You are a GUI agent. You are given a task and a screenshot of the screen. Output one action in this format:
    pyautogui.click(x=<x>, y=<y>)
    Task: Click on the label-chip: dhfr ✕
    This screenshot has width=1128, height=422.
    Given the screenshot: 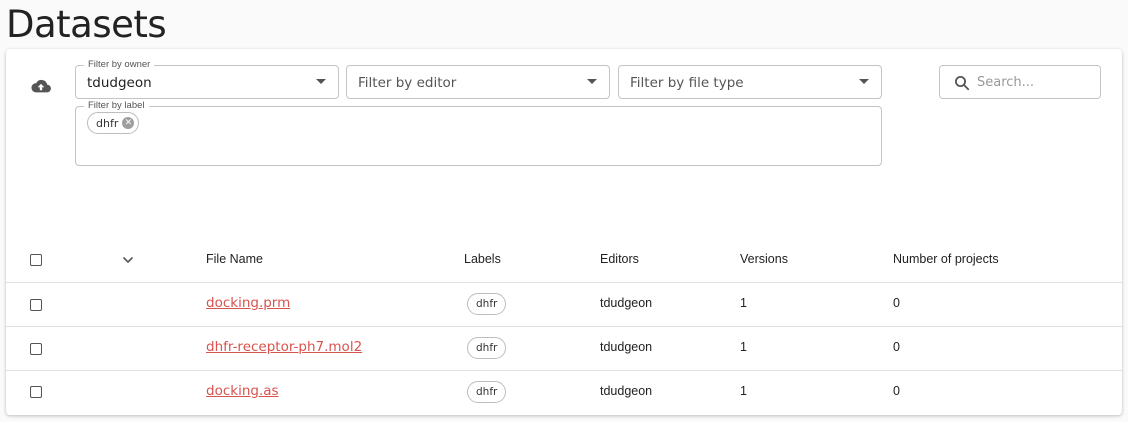 What is the action you would take?
    pyautogui.click(x=113, y=123)
    